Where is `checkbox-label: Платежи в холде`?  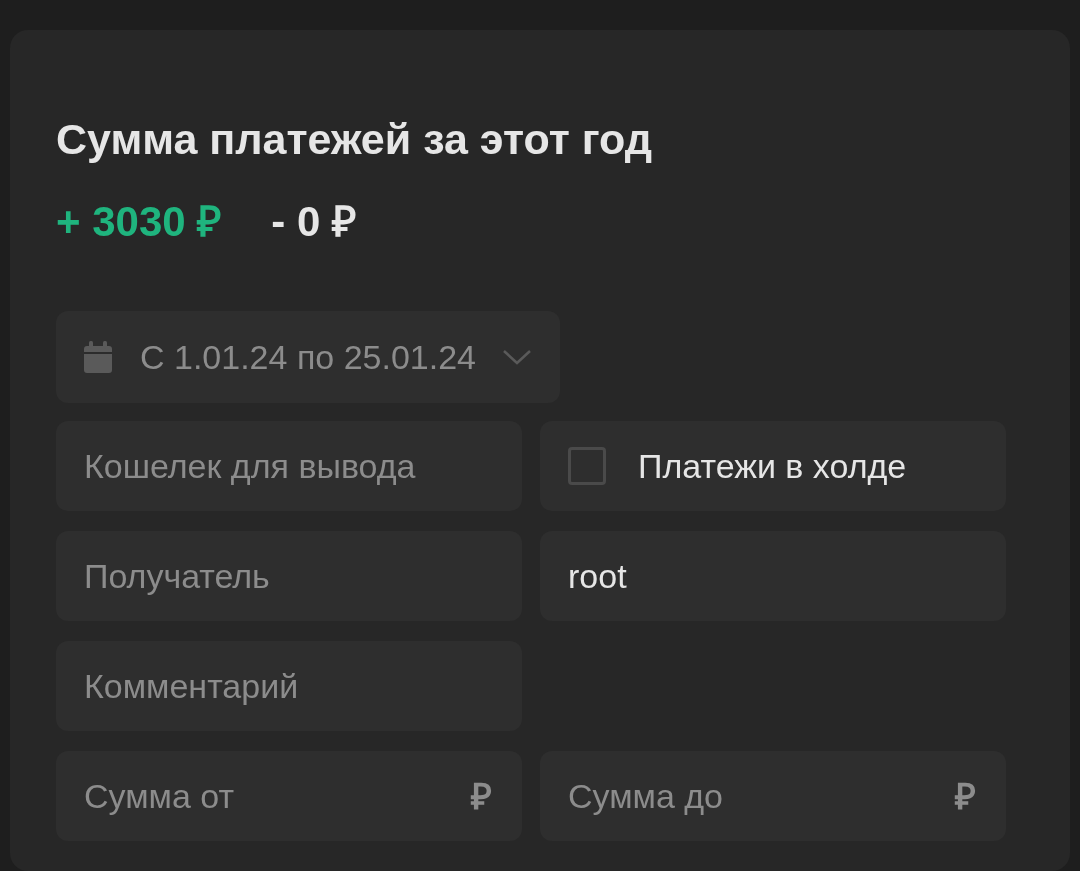
checkbox-label: Платежи в холде is located at coordinates (772, 466).